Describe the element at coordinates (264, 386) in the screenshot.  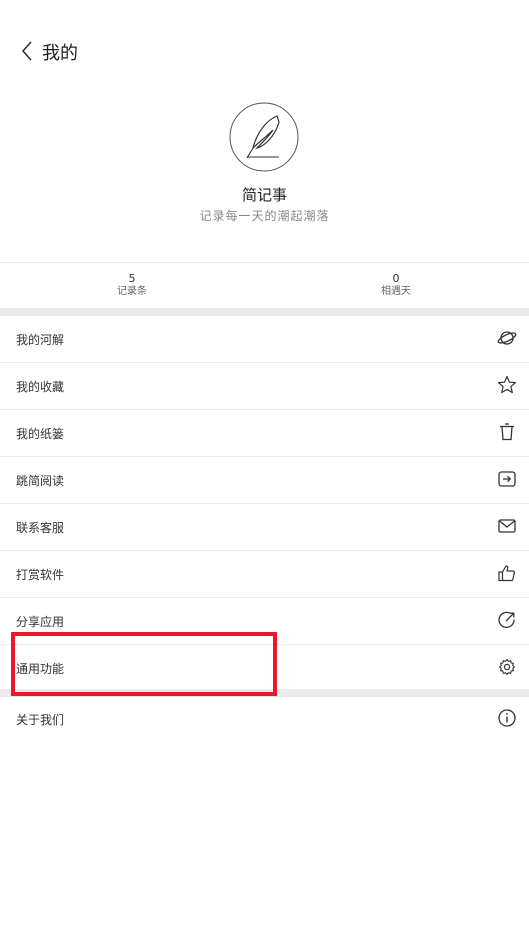
I see `menu-item-favorites: 我的收藏` at that location.